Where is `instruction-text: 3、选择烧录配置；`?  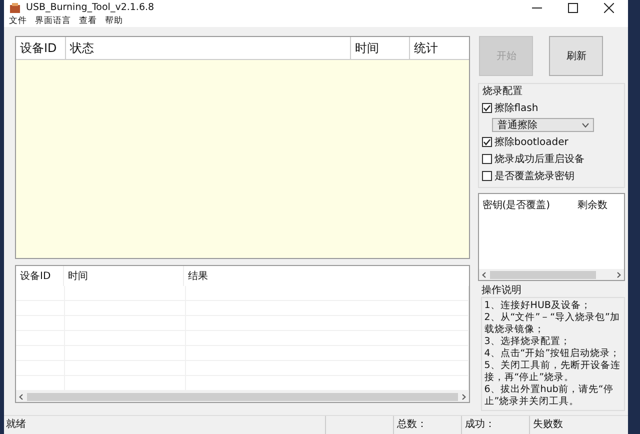
instruction-text: 3、选择烧录配置； is located at coordinates (528, 342).